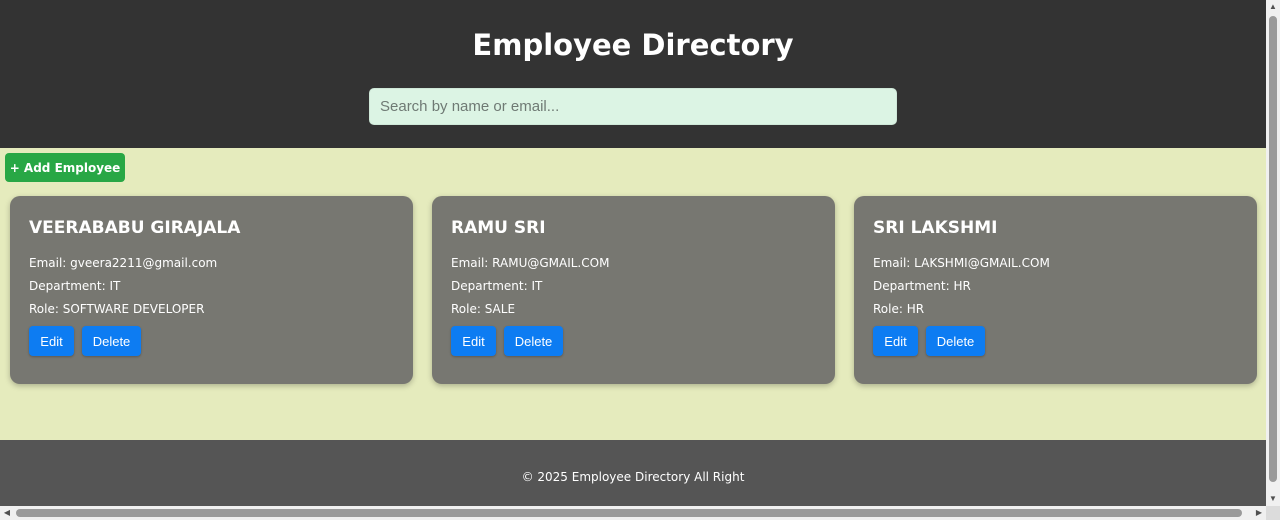 This screenshot has width=1280, height=520. What do you see at coordinates (7, 513) in the screenshot?
I see `scroll-left-arrow-icon: ◀` at bounding box center [7, 513].